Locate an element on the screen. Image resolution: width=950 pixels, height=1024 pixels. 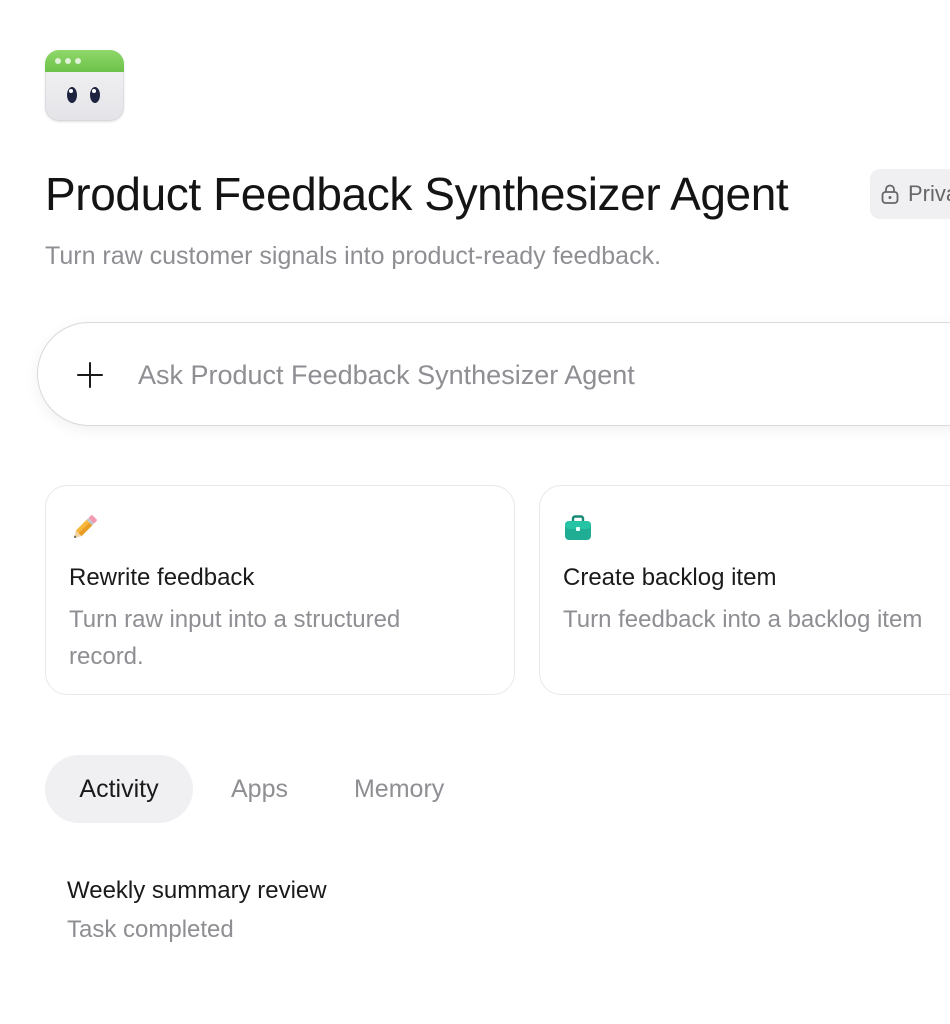
activity-item: Weekly summary review Task completed is located at coordinates (367, 910).